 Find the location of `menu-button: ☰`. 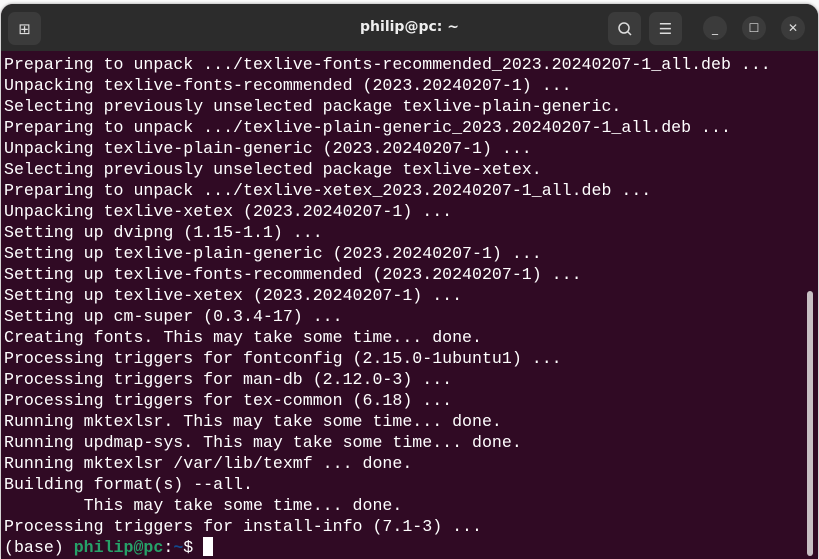

menu-button: ☰ is located at coordinates (665, 28).